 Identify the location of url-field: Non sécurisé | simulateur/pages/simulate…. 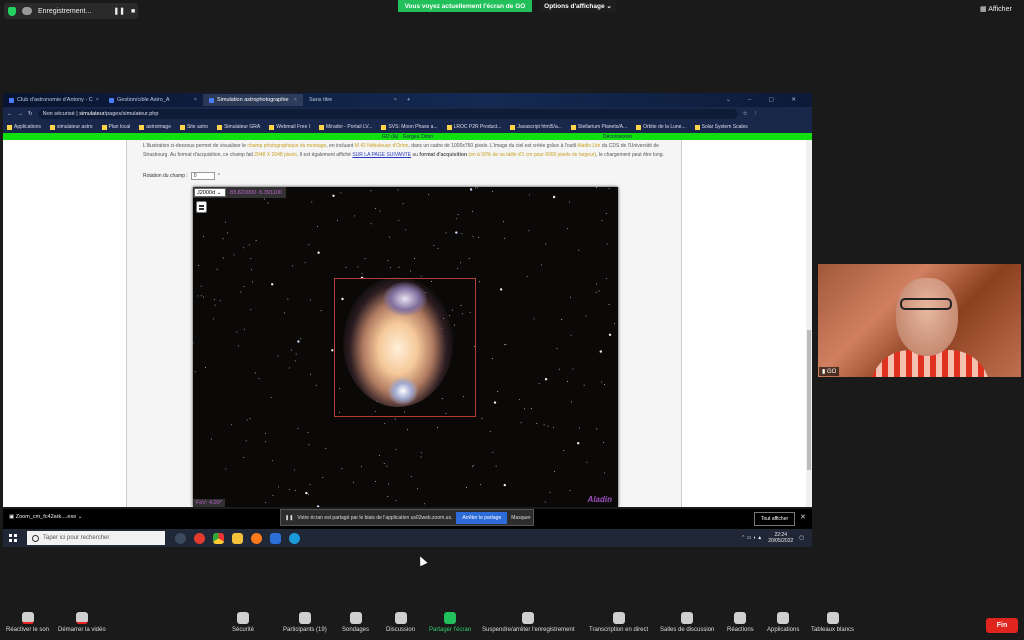
(387, 114).